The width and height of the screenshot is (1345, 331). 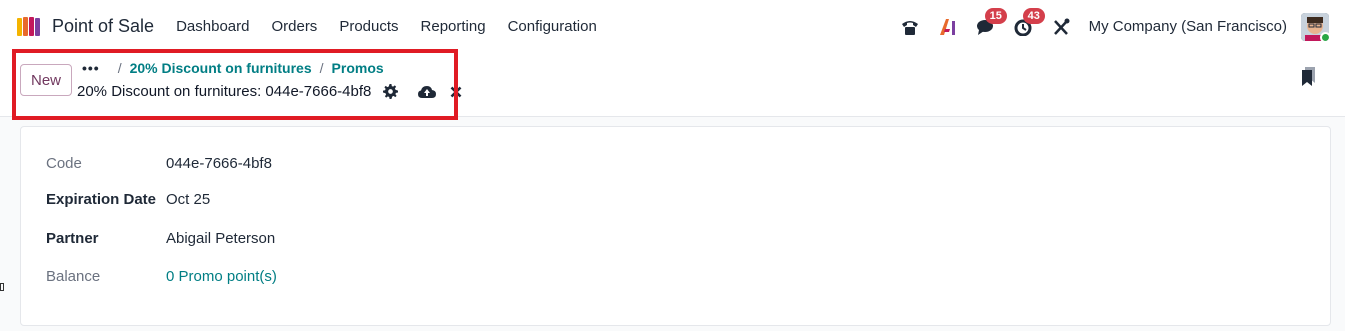 I want to click on field-value: 044e-7666-4bf8, so click(x=219, y=163).